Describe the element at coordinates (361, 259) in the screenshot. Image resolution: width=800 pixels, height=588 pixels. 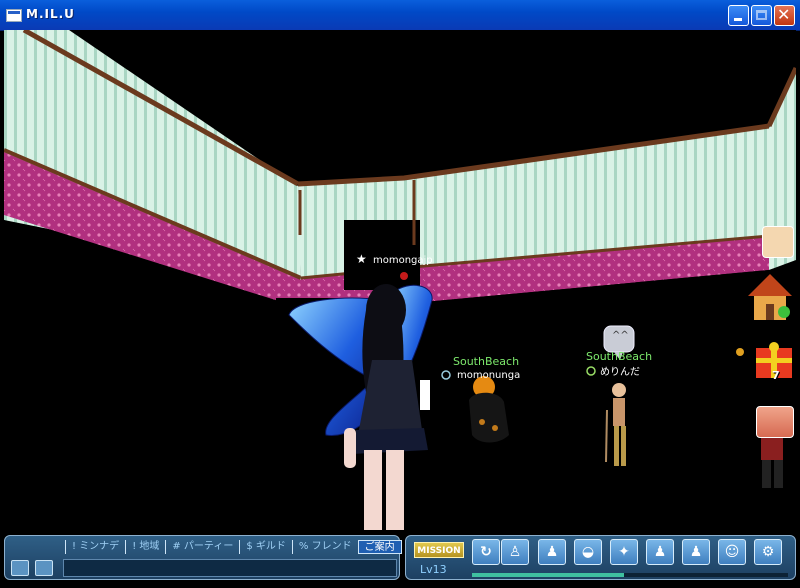
I see `star-icon: ★` at that location.